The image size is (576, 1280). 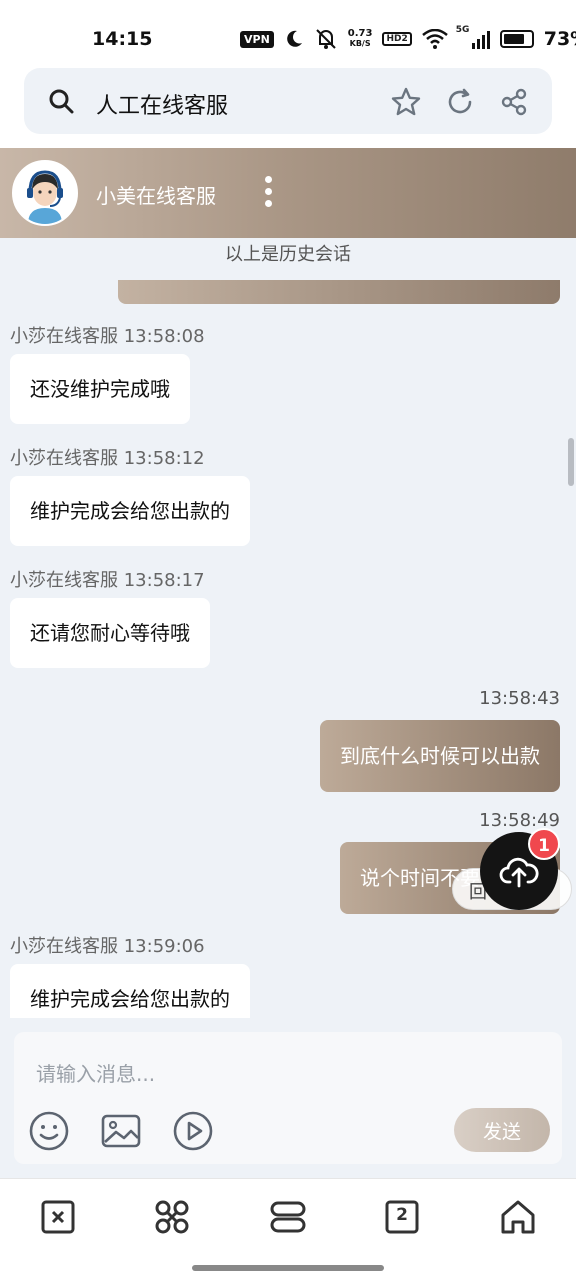 I want to click on network-speed: 0.73 KB/S, so click(x=360, y=39).